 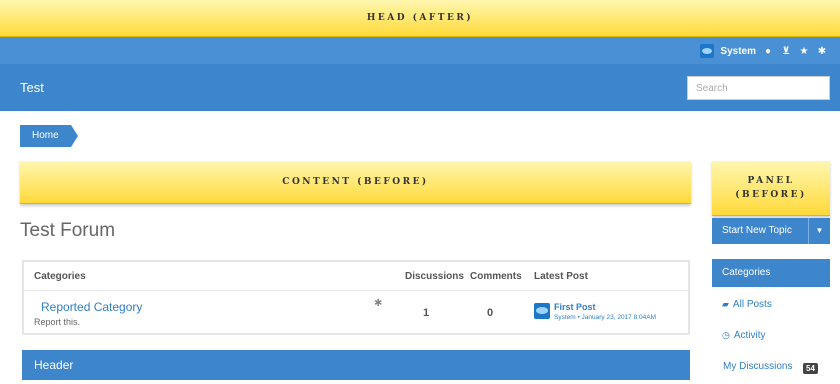 What do you see at coordinates (707, 51) in the screenshot?
I see `user-avatar` at bounding box center [707, 51].